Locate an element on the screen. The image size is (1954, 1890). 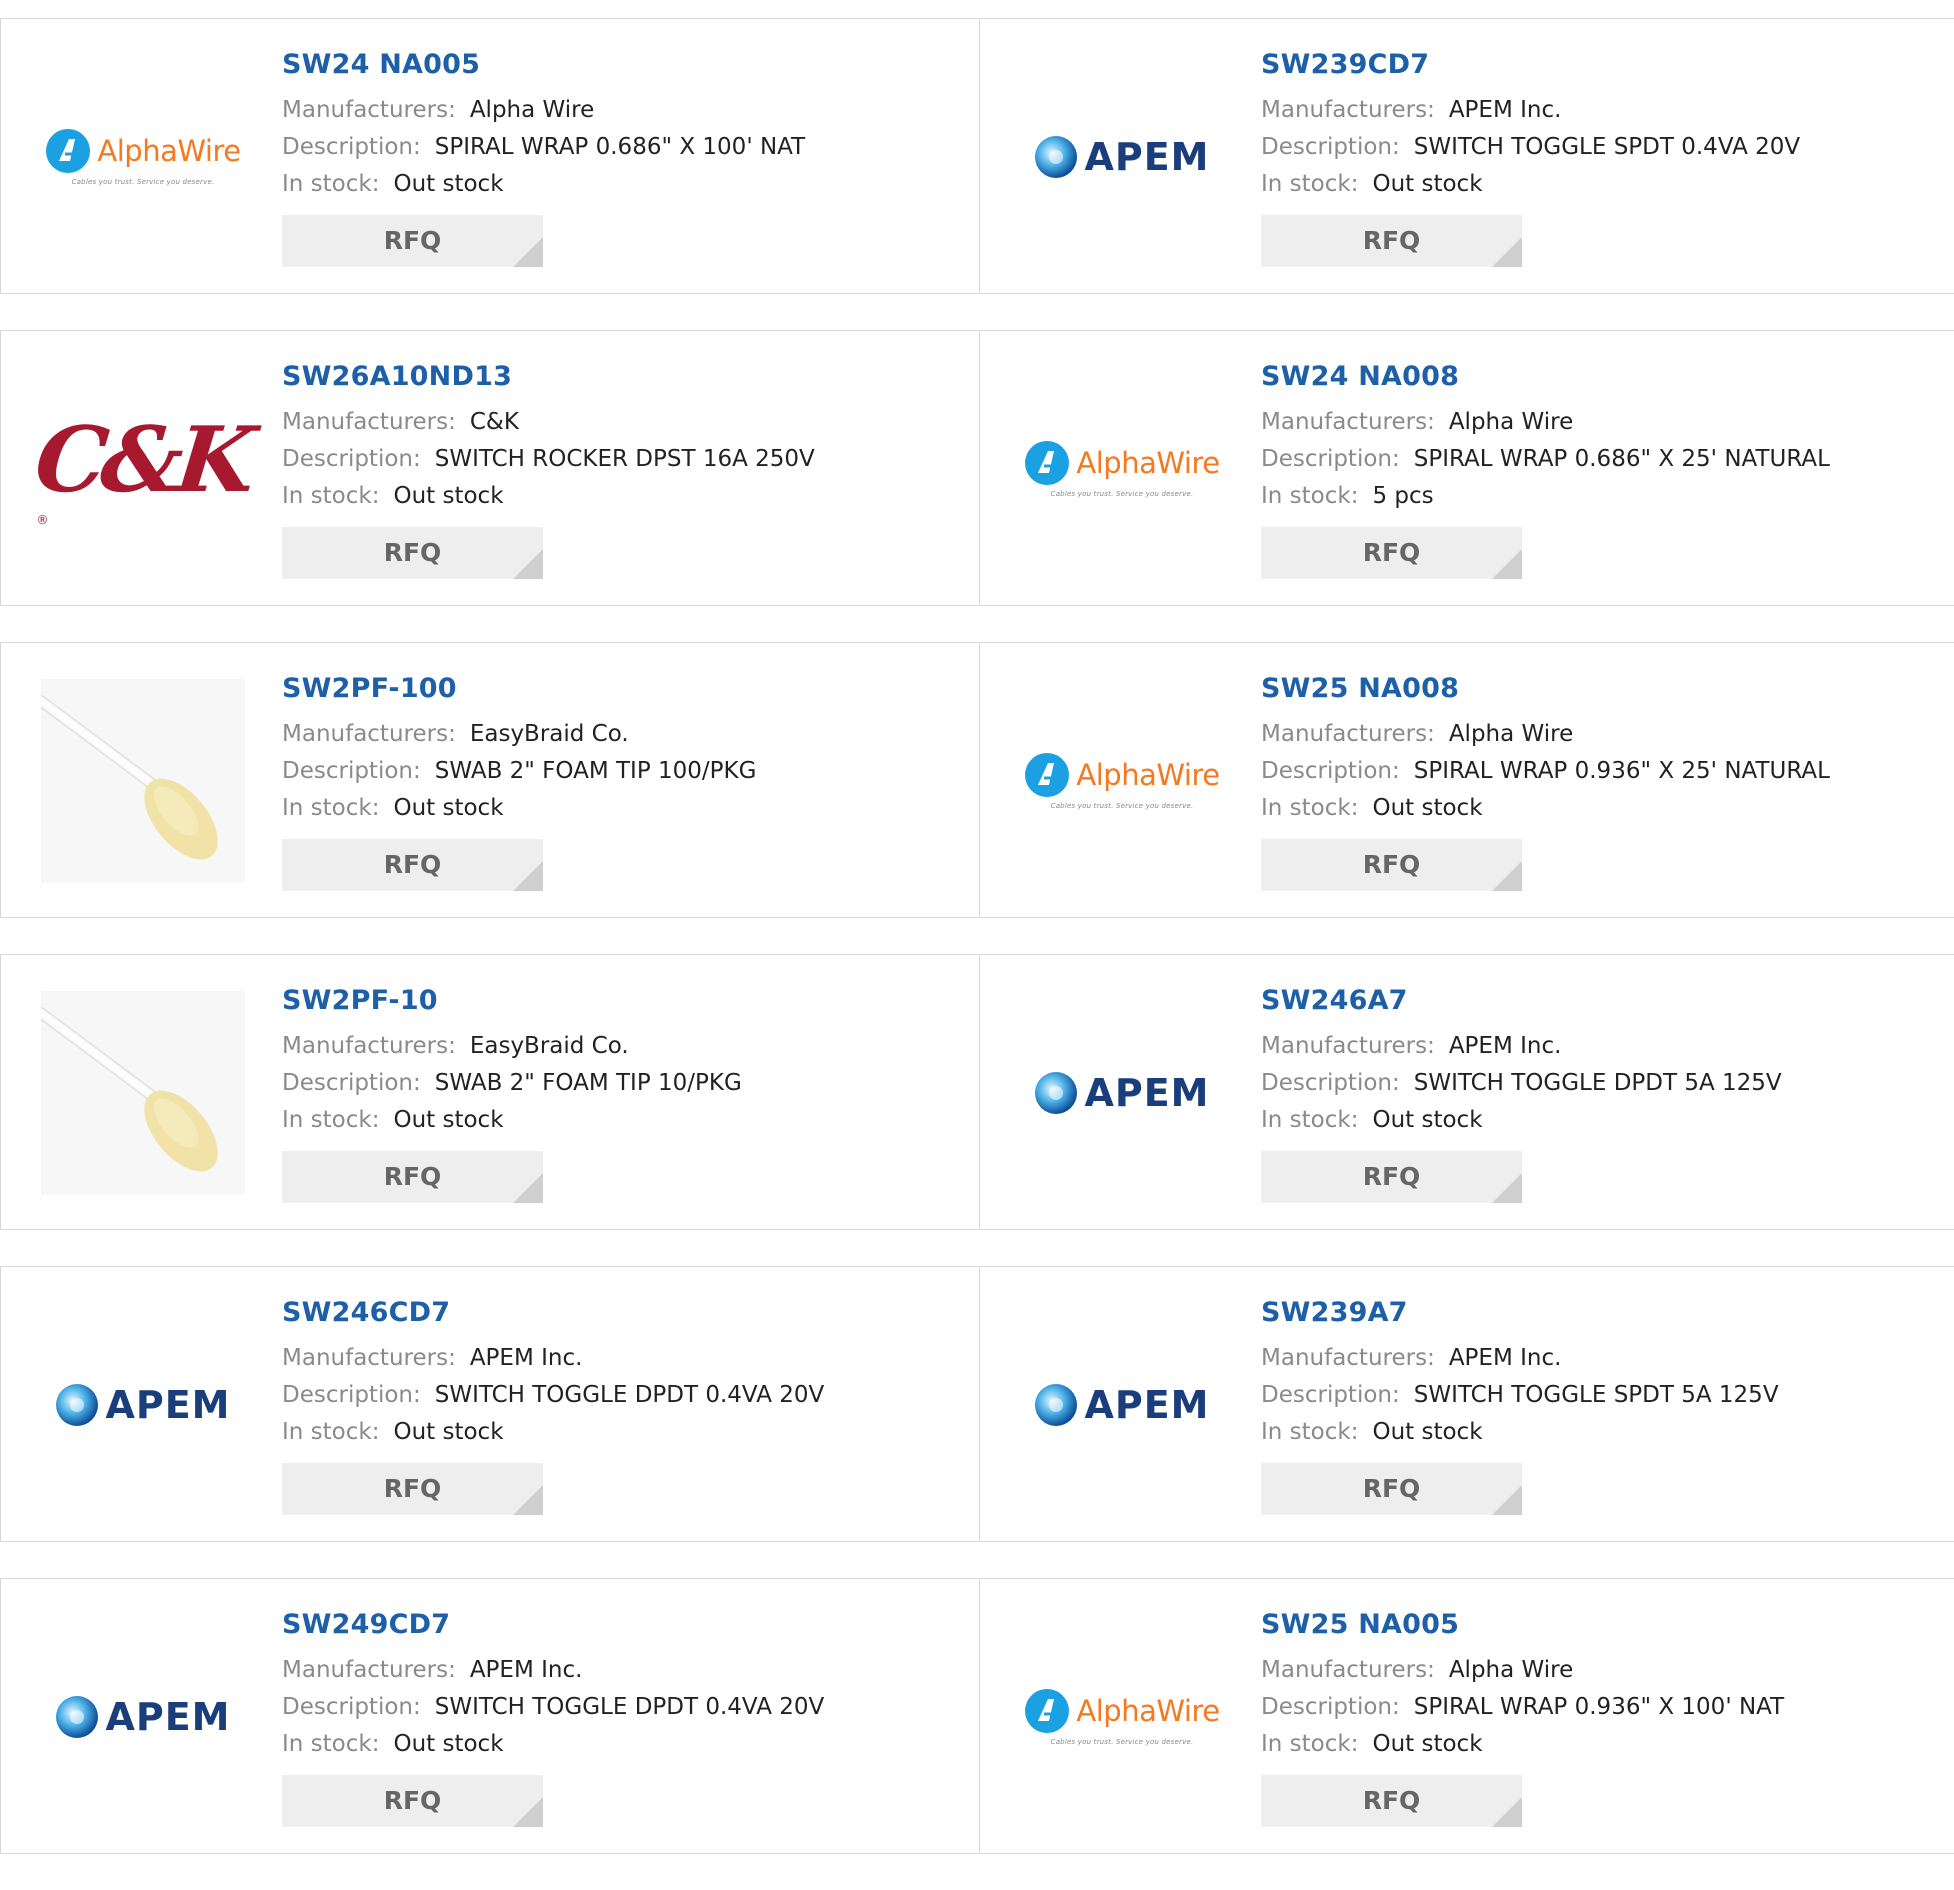
manufacturer-row: Manufacturers: EasyBraid Co. is located at coordinates (625, 1046).